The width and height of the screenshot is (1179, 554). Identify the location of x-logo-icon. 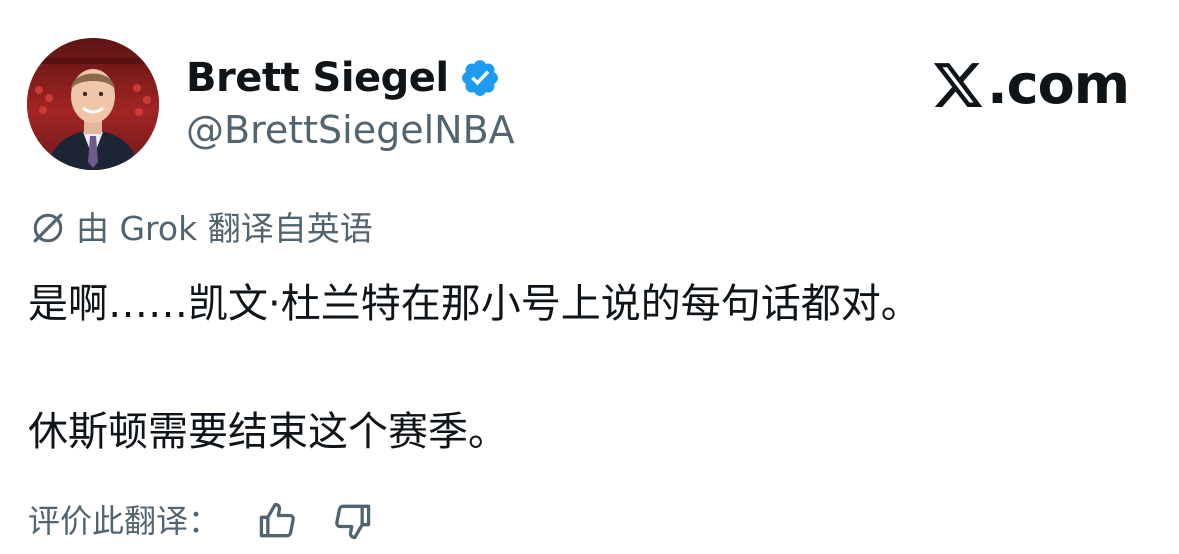
(958, 85).